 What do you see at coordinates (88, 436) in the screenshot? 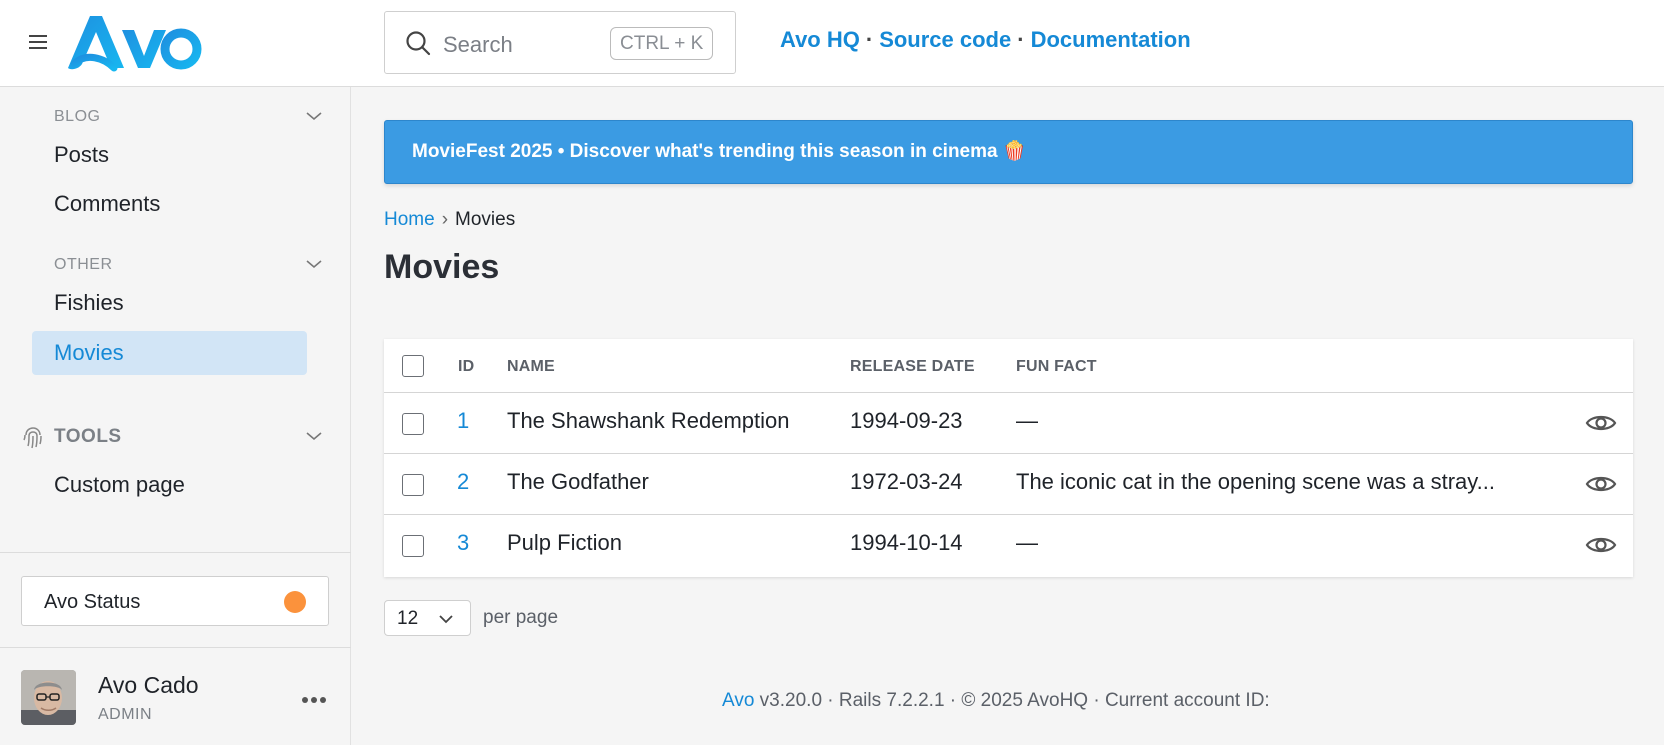
I see `sidebar-section-label: TOOLS` at bounding box center [88, 436].